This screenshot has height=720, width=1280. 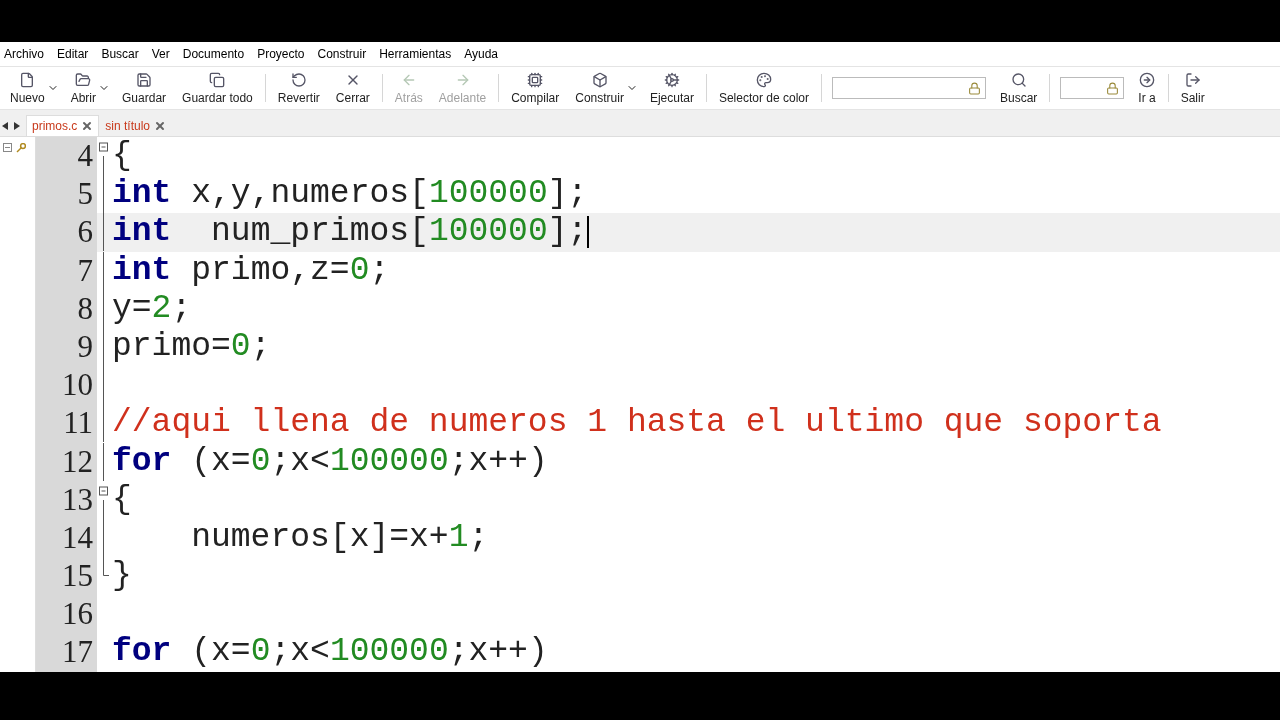 What do you see at coordinates (1018, 79) in the screenshot?
I see `search-icon` at bounding box center [1018, 79].